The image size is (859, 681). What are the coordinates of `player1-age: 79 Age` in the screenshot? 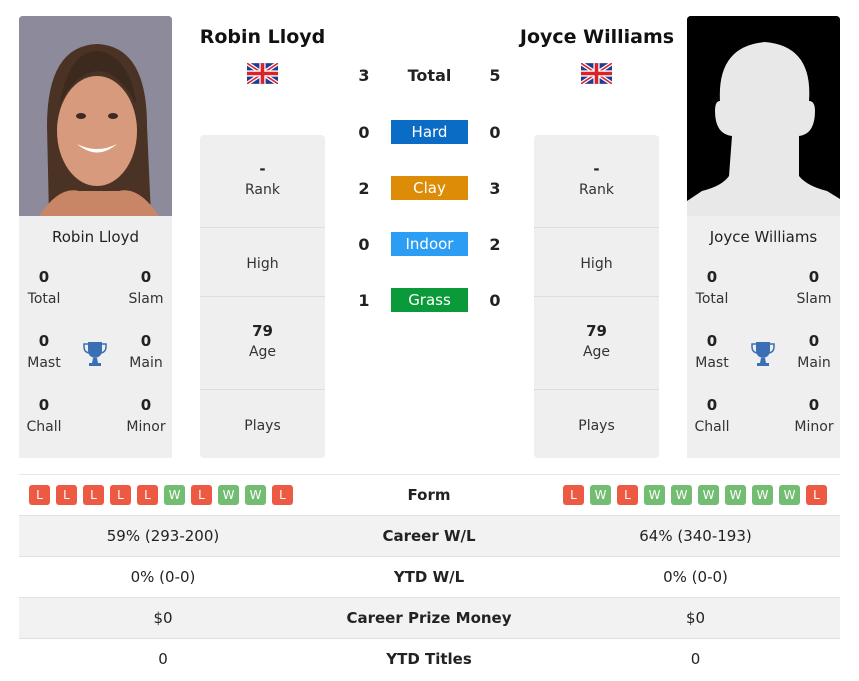 It's located at (262, 343).